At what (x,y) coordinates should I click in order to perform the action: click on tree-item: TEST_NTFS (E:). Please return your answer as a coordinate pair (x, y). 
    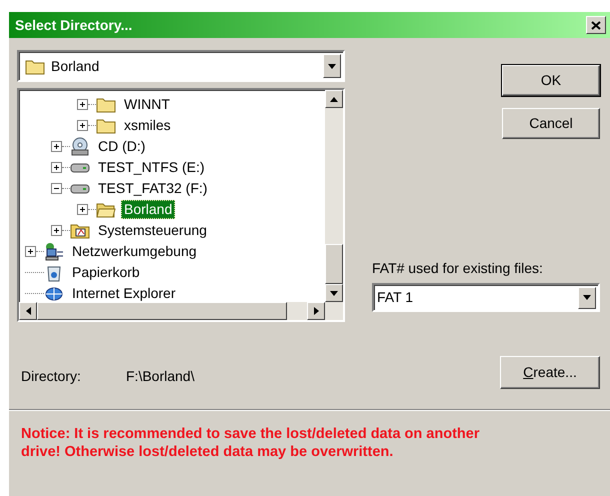
    Looking at the image, I should click on (151, 167).